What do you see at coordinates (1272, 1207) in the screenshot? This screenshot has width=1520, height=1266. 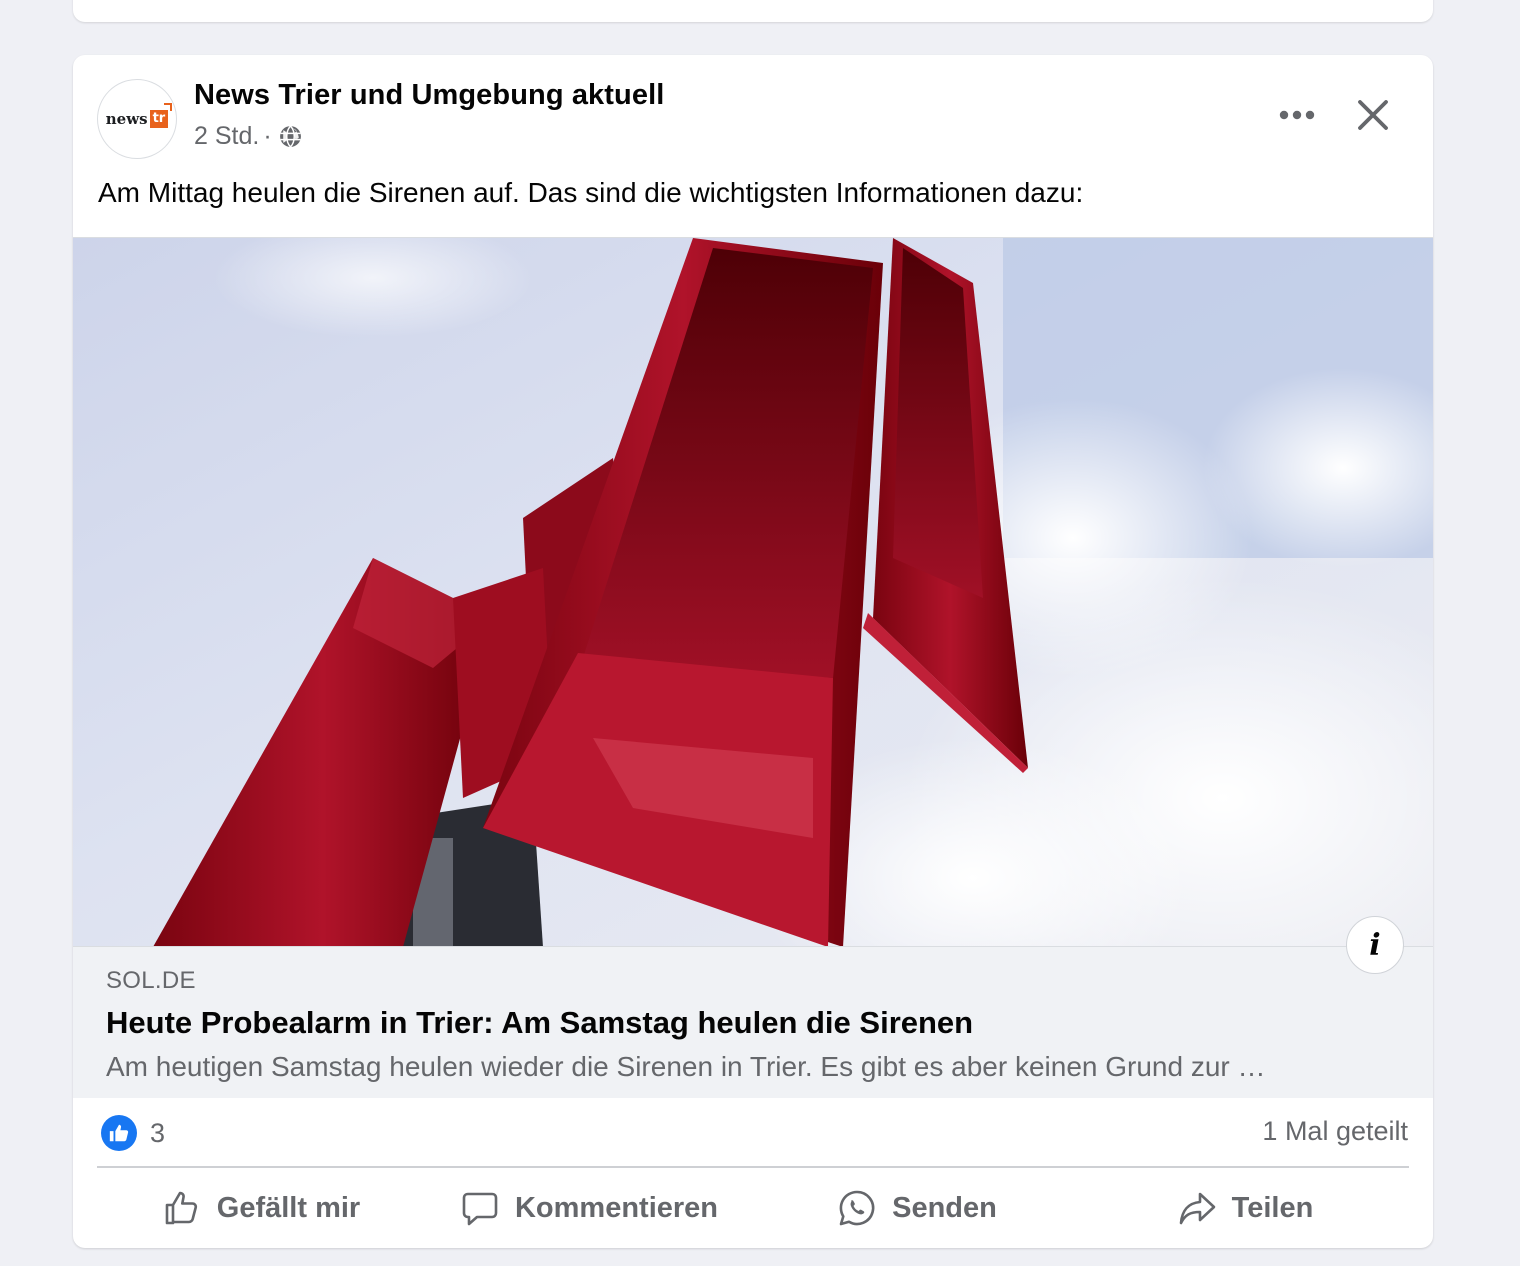 I see `share-label: Teilen` at bounding box center [1272, 1207].